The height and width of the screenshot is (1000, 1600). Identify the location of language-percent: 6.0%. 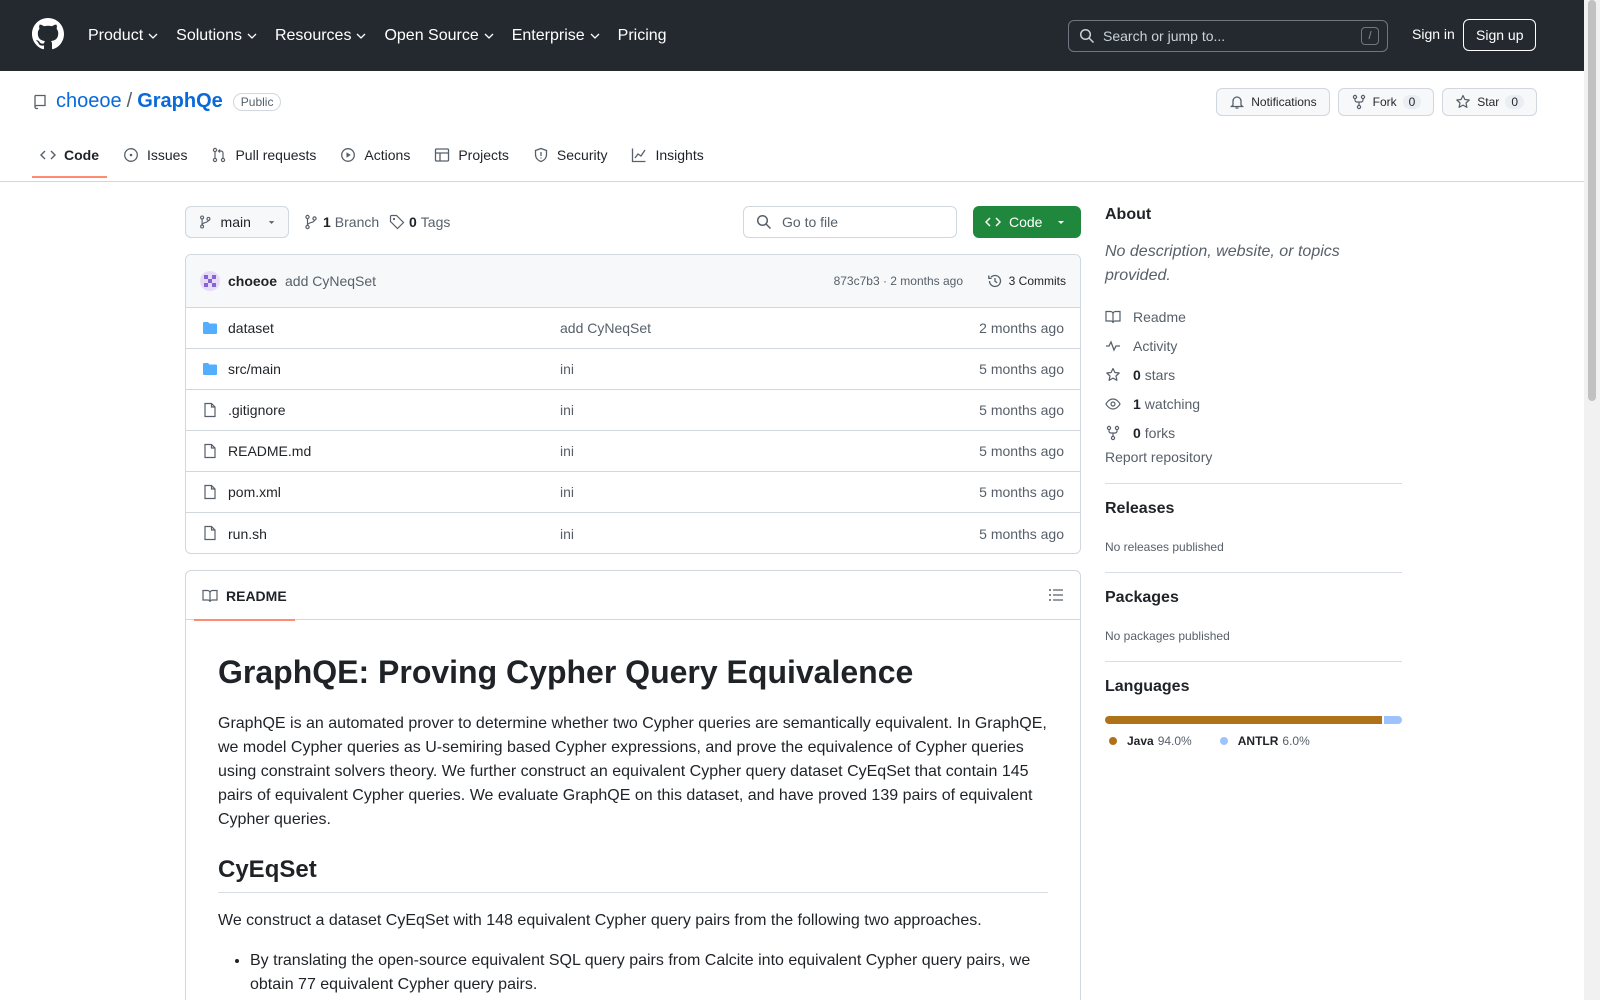
(1296, 741).